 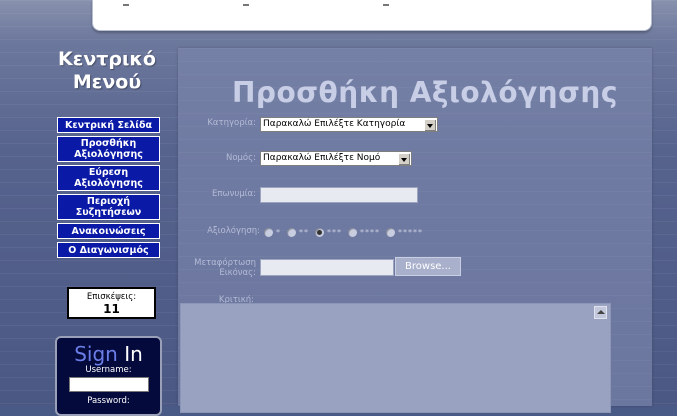 I want to click on sign-in-title: Sign In, so click(x=108, y=354).